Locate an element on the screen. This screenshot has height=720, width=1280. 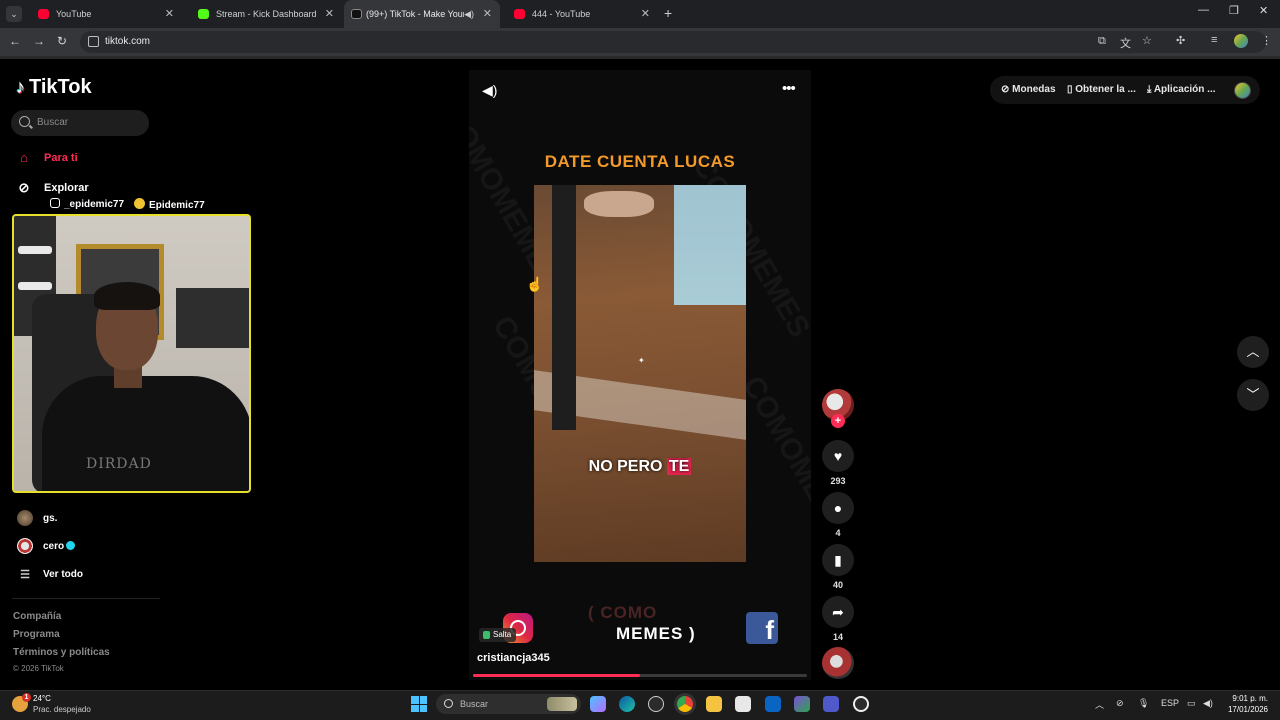
next-video-button: ﹀ is located at coordinates (1253, 395).